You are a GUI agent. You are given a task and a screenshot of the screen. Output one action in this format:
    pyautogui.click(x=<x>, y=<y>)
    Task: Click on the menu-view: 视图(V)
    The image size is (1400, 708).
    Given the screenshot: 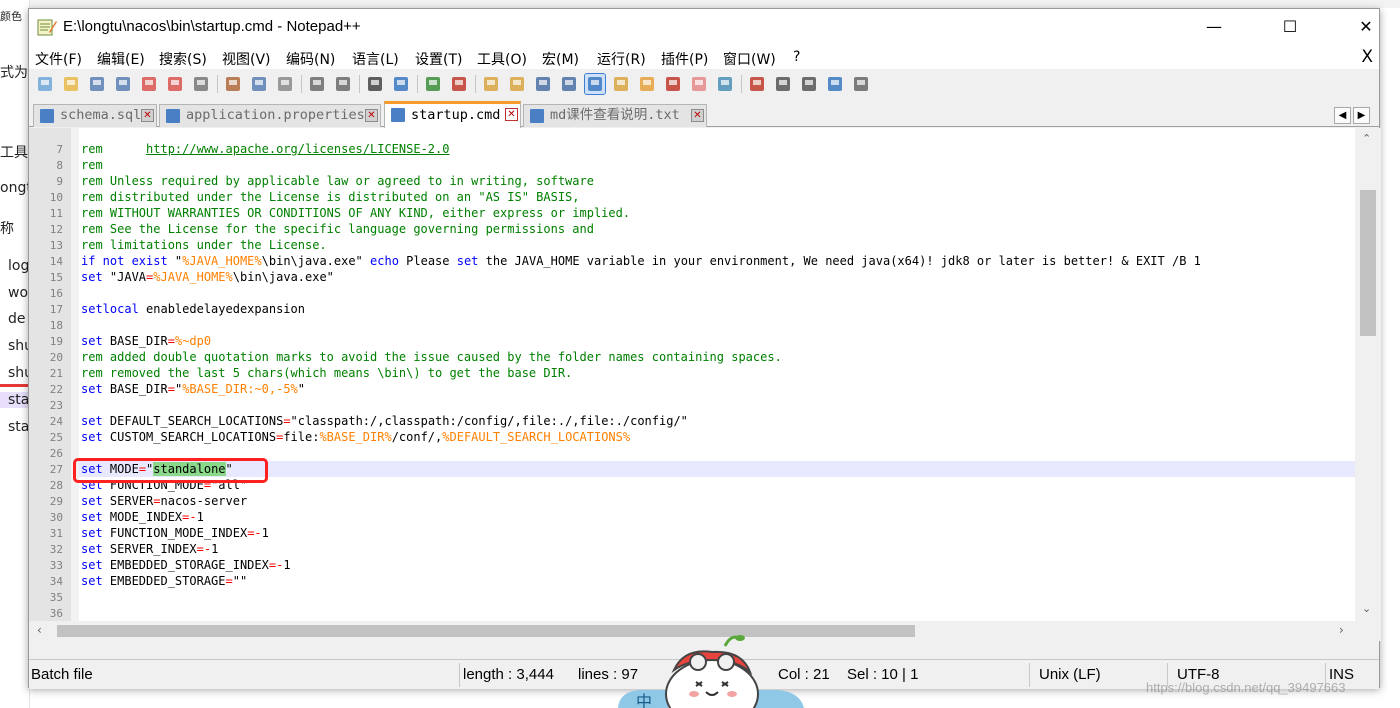 What is the action you would take?
    pyautogui.click(x=246, y=59)
    